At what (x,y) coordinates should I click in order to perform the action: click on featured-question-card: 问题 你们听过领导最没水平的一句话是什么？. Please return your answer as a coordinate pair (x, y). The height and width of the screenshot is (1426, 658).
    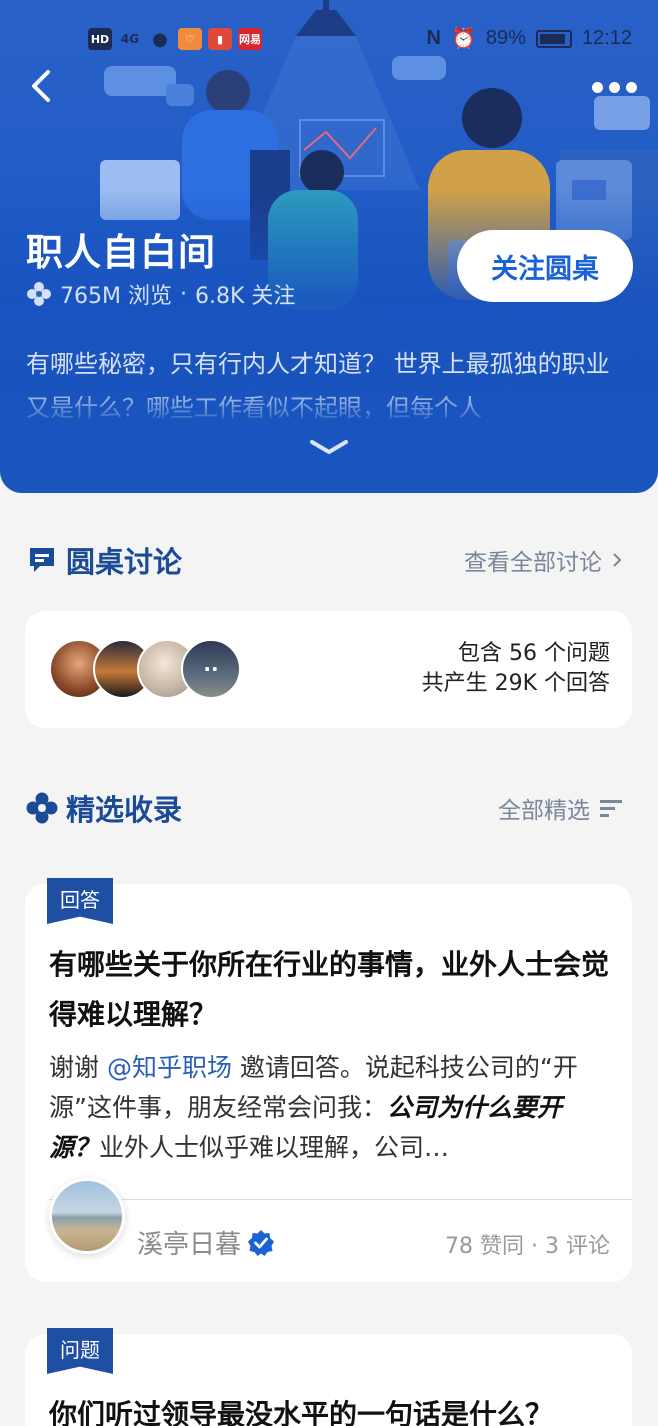
    Looking at the image, I should click on (328, 1377).